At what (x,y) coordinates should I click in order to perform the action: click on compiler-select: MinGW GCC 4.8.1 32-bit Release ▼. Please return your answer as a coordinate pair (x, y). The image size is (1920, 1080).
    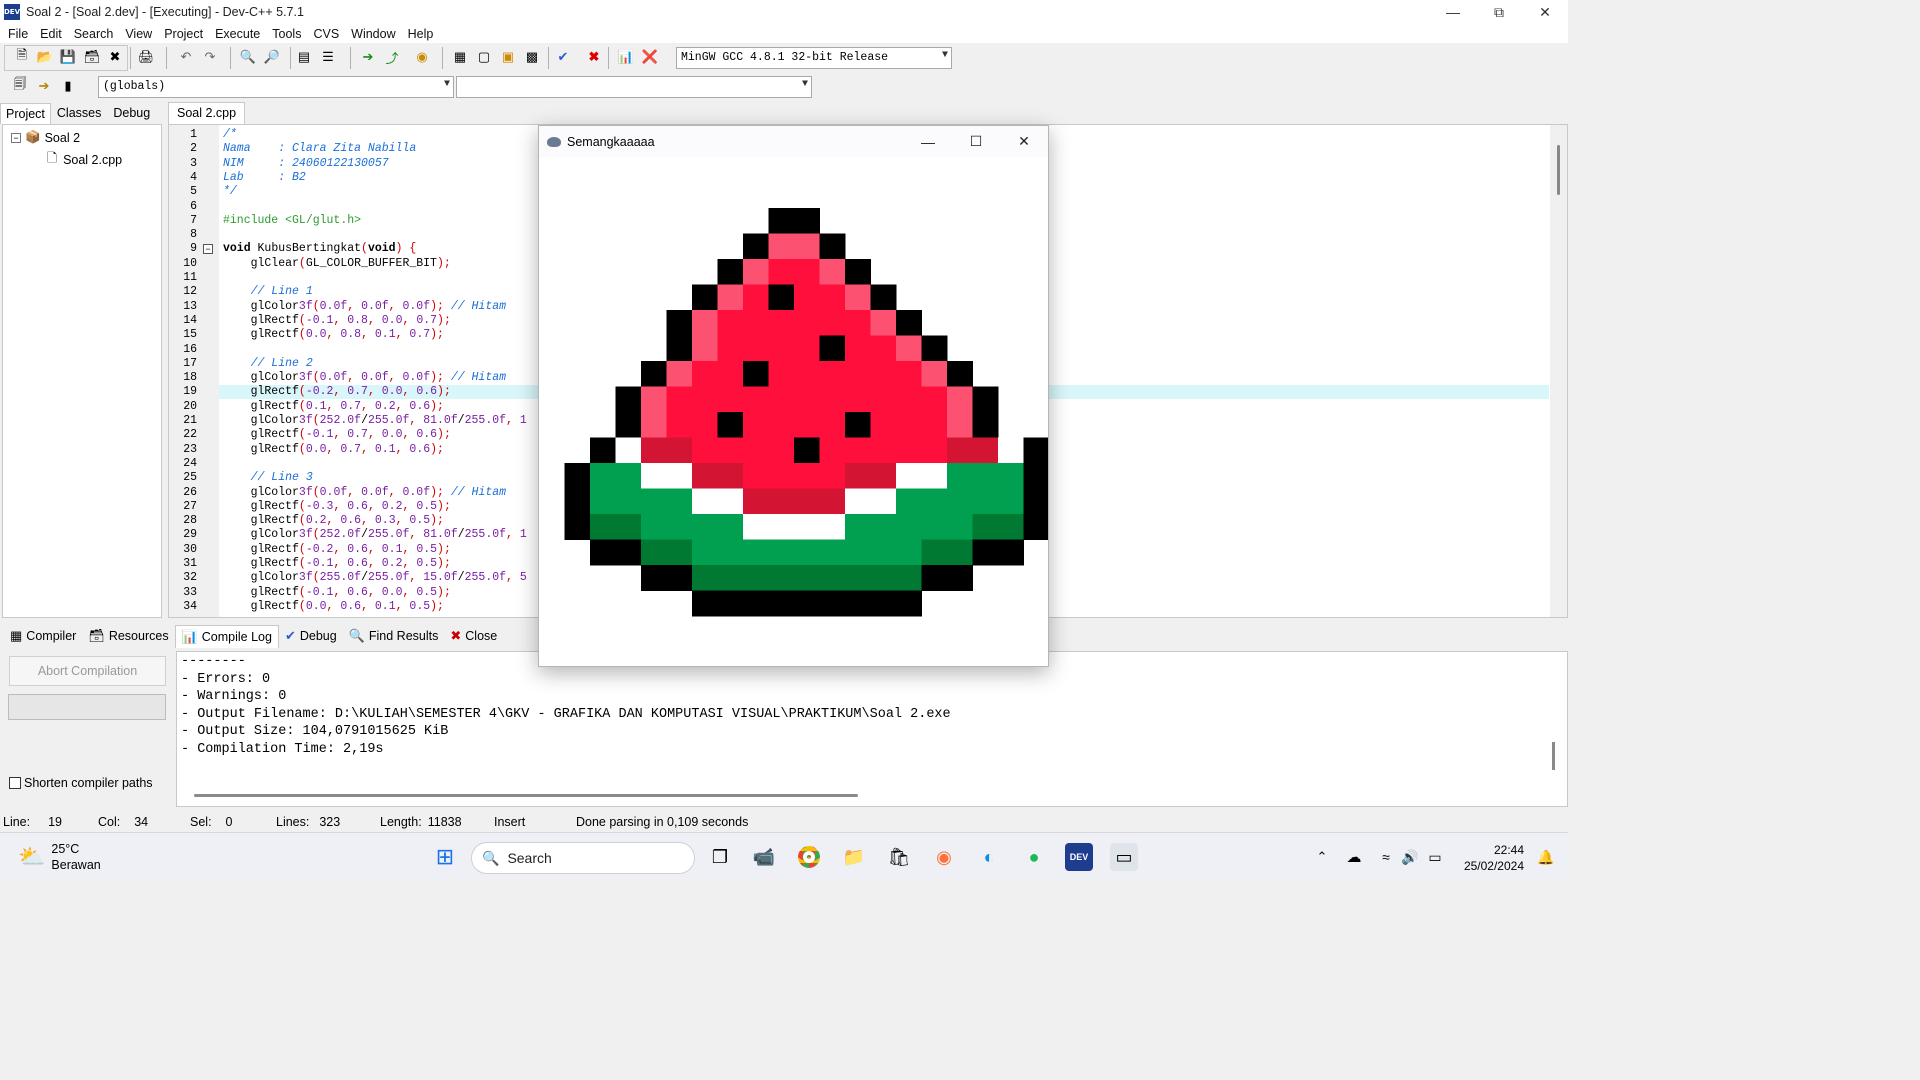
    Looking at the image, I should click on (814, 58).